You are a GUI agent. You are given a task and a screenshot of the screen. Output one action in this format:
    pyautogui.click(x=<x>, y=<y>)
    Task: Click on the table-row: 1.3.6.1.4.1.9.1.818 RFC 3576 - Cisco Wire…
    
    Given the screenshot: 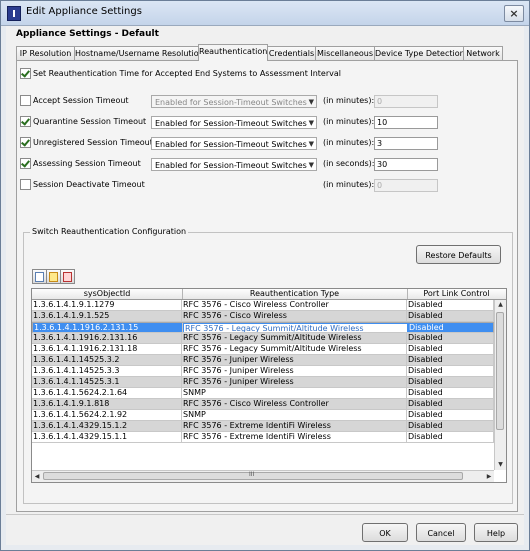 What is the action you would take?
    pyautogui.click(x=263, y=404)
    